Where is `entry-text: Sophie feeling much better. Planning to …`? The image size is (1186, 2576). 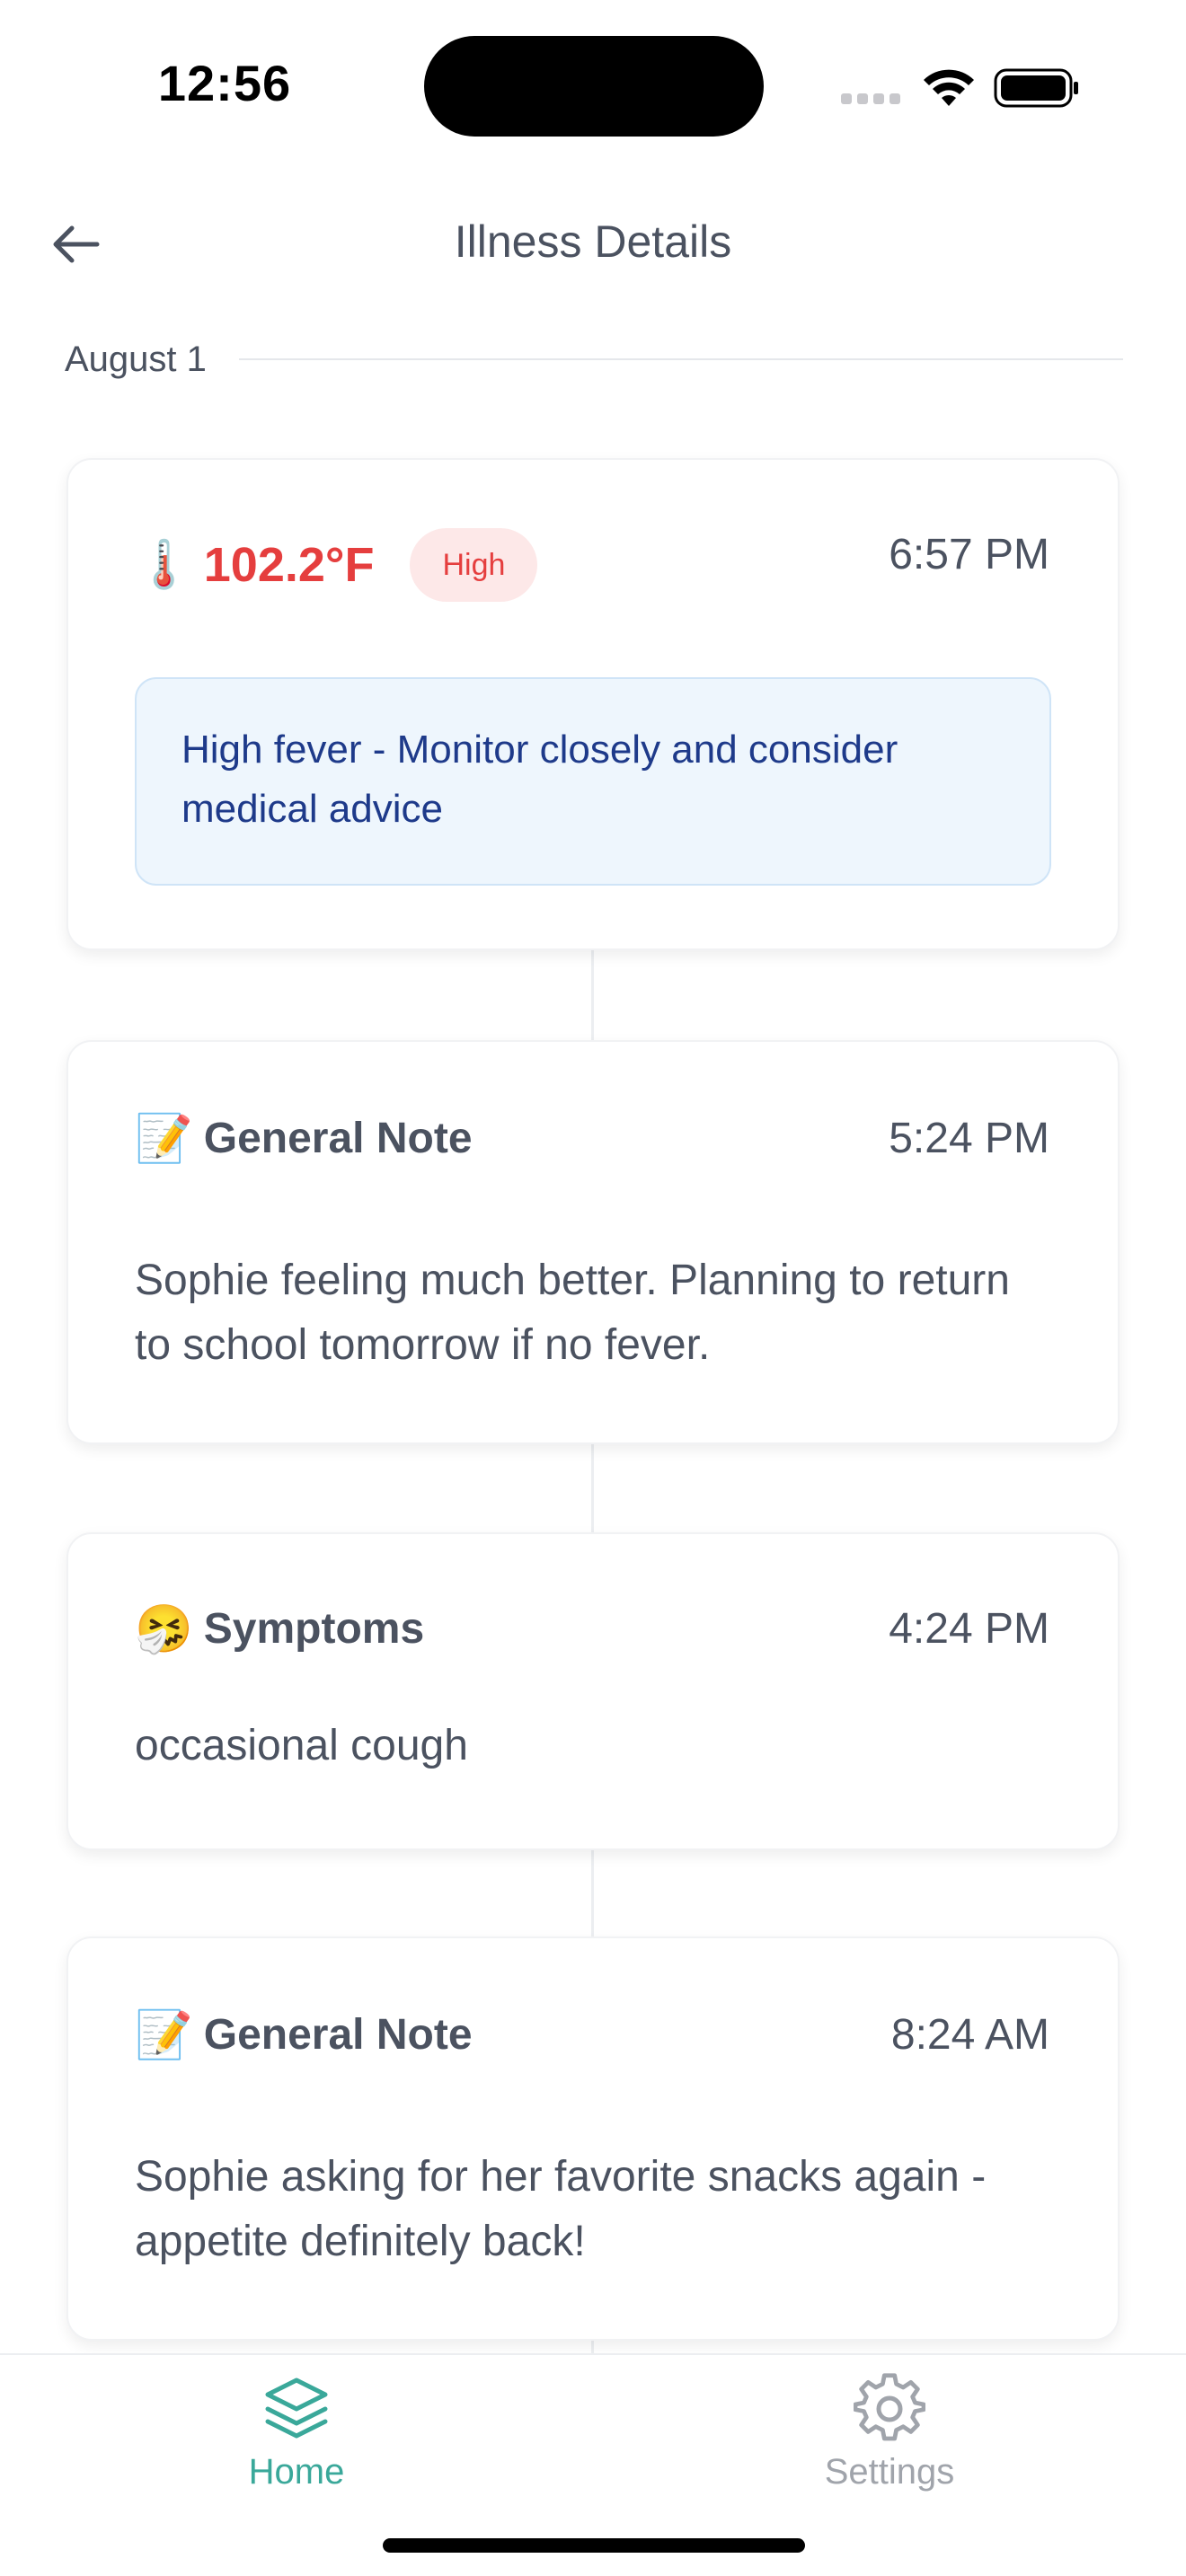
entry-text: Sophie feeling much better. Planning to … is located at coordinates (572, 1313).